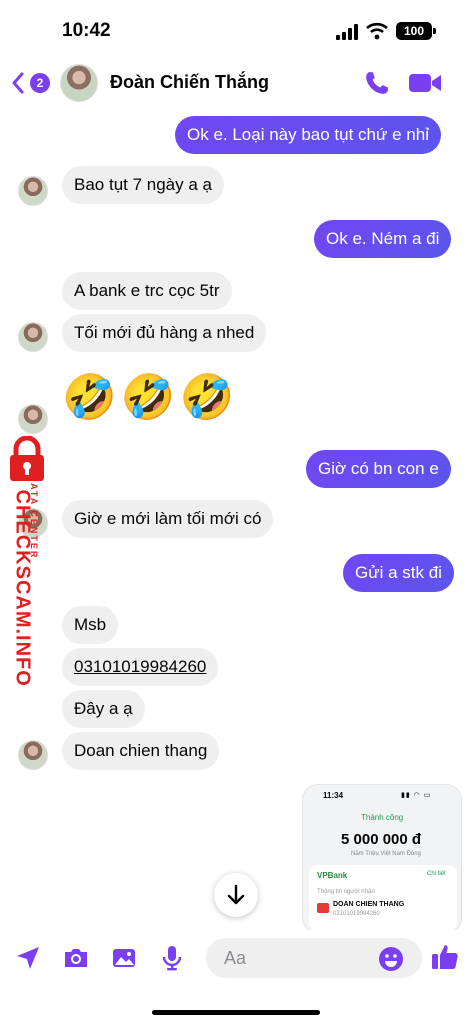  Describe the element at coordinates (383, 239) in the screenshot. I see `message-outgoing: Ok e. Ném a đi` at that location.